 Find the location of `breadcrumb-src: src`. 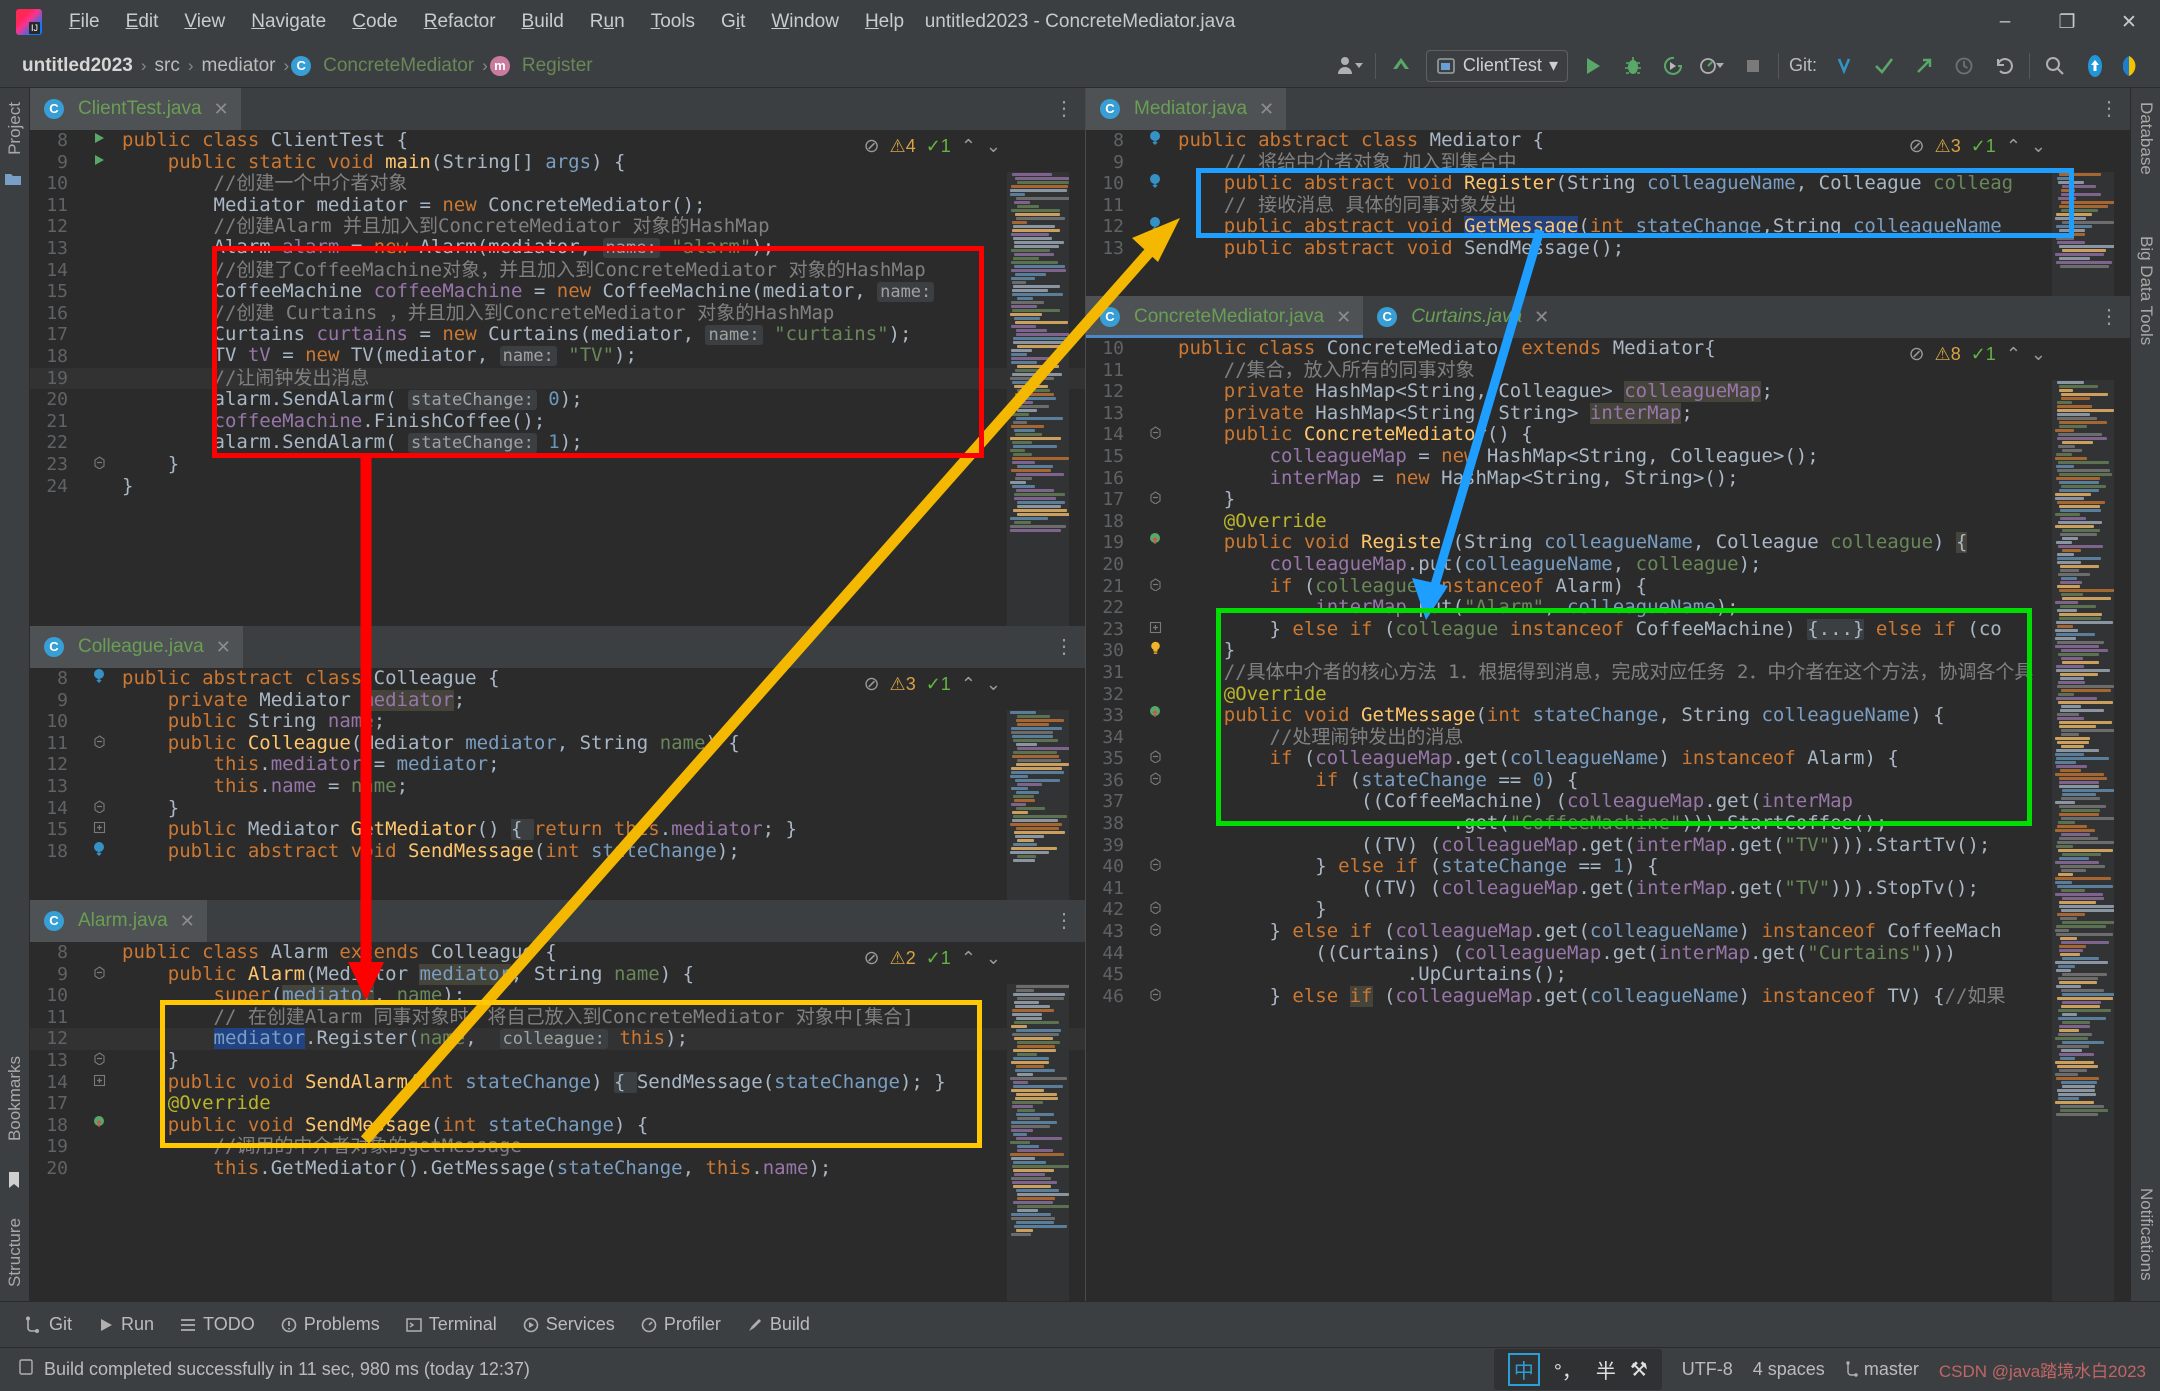

breadcrumb-src: src is located at coordinates (167, 66).